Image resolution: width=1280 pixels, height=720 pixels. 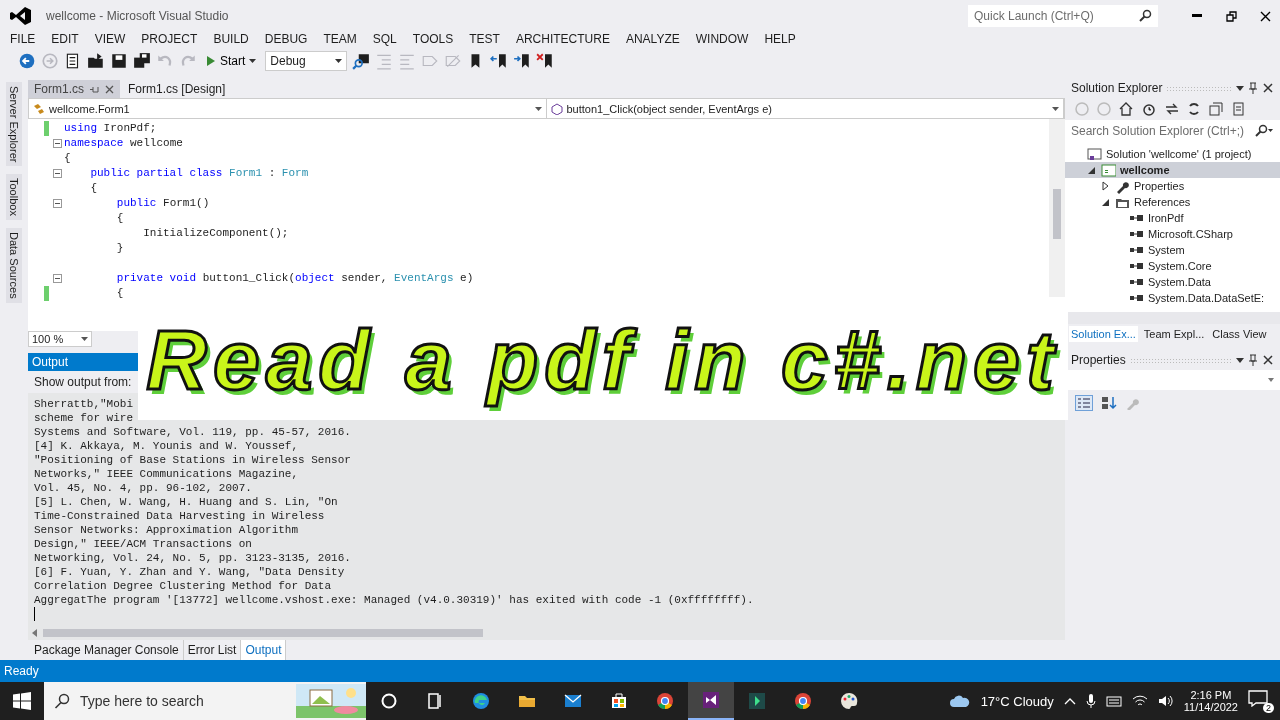 I want to click on menu-item: BUILD, so click(x=231, y=39).